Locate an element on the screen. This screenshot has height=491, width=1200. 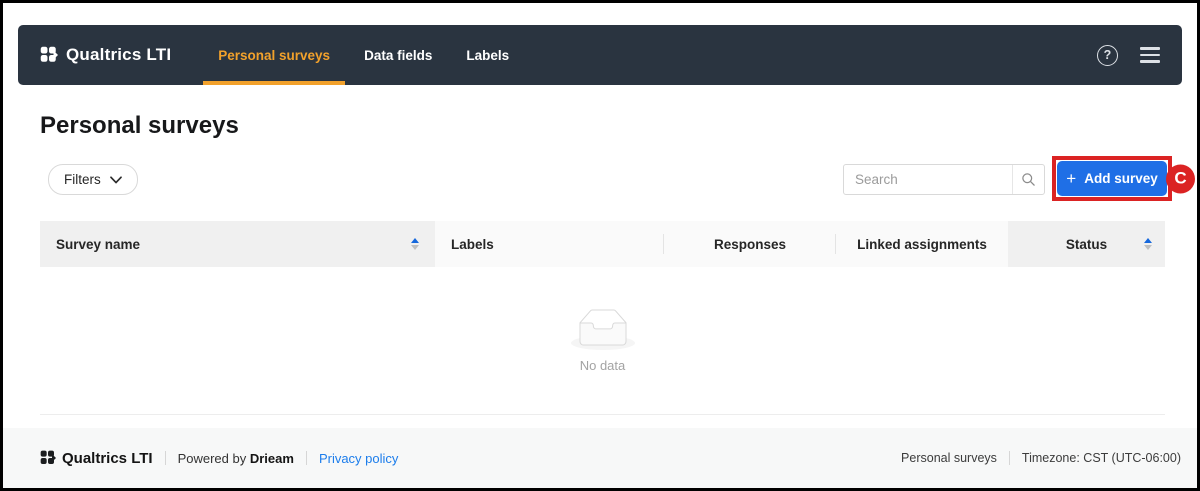
annotation-step-badge: C is located at coordinates (1180, 178).